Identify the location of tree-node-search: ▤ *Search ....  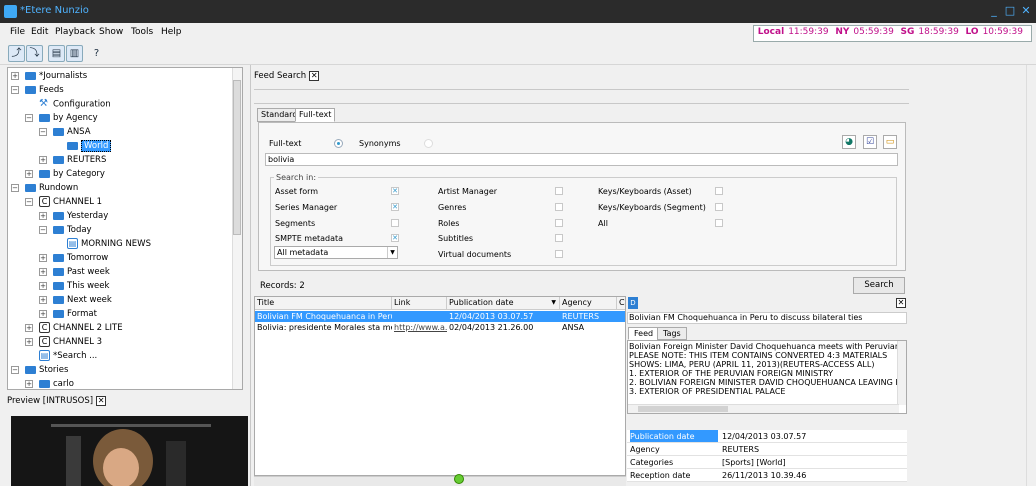
(68, 356).